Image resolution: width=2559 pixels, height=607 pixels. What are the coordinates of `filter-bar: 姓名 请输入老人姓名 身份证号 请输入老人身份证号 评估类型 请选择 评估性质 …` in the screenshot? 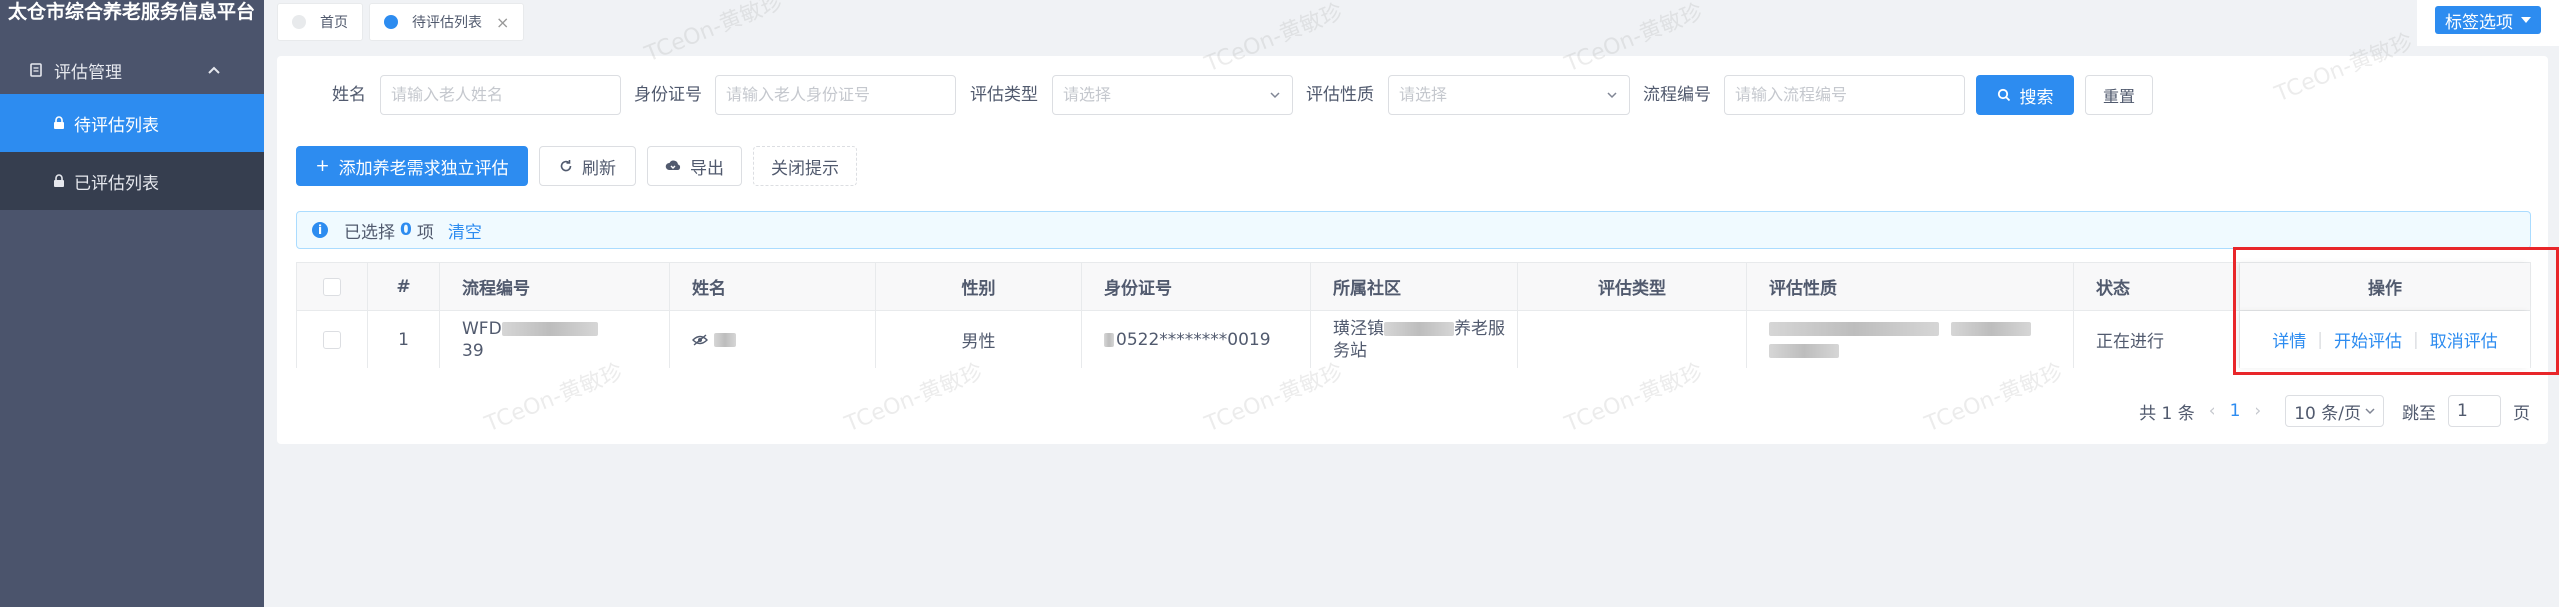 It's located at (1412, 95).